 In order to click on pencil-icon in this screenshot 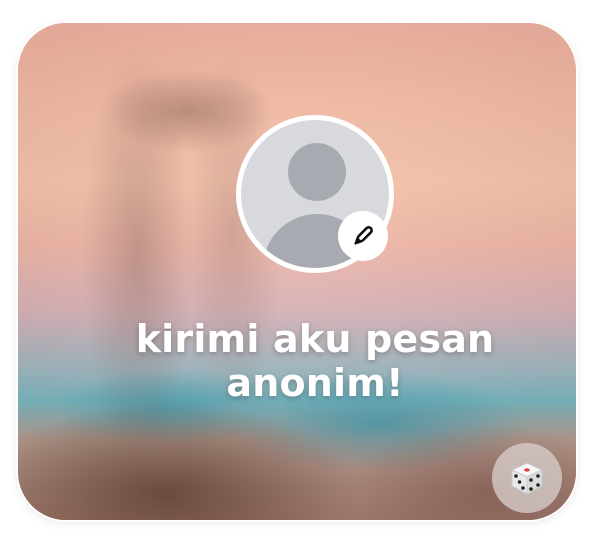, I will do `click(363, 235)`.